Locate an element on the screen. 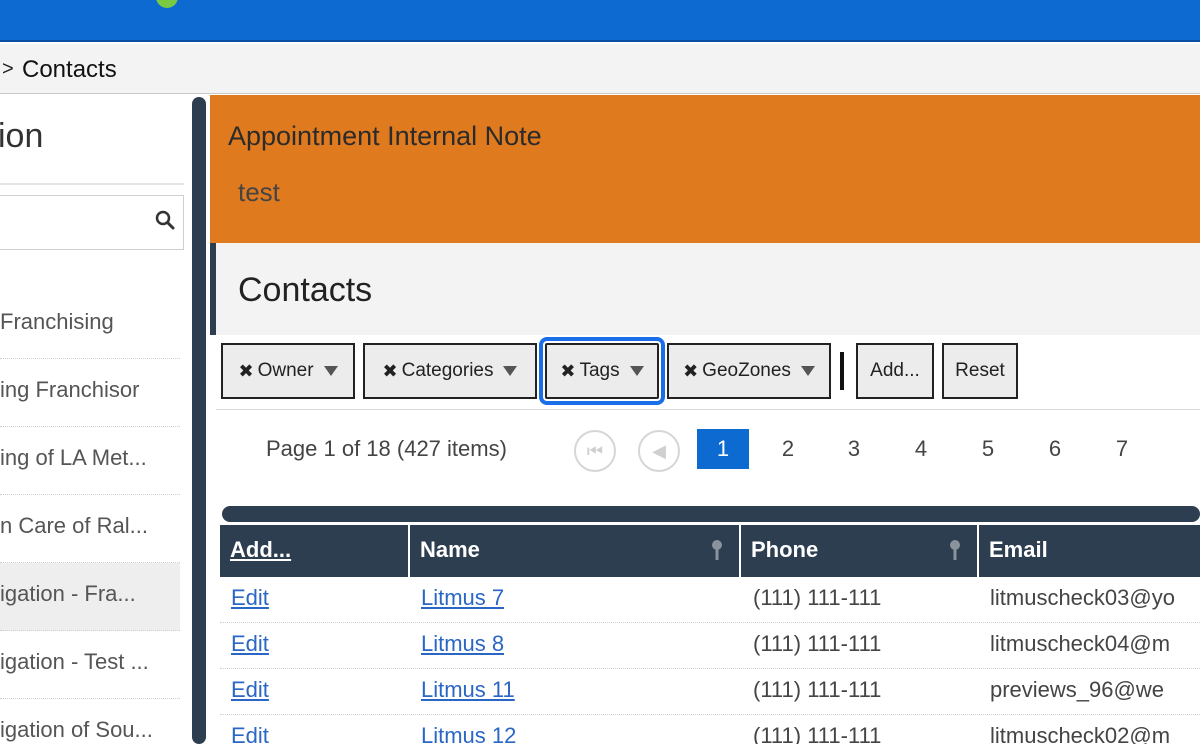  email-cell: litmuscheck02@m is located at coordinates (1080, 733).